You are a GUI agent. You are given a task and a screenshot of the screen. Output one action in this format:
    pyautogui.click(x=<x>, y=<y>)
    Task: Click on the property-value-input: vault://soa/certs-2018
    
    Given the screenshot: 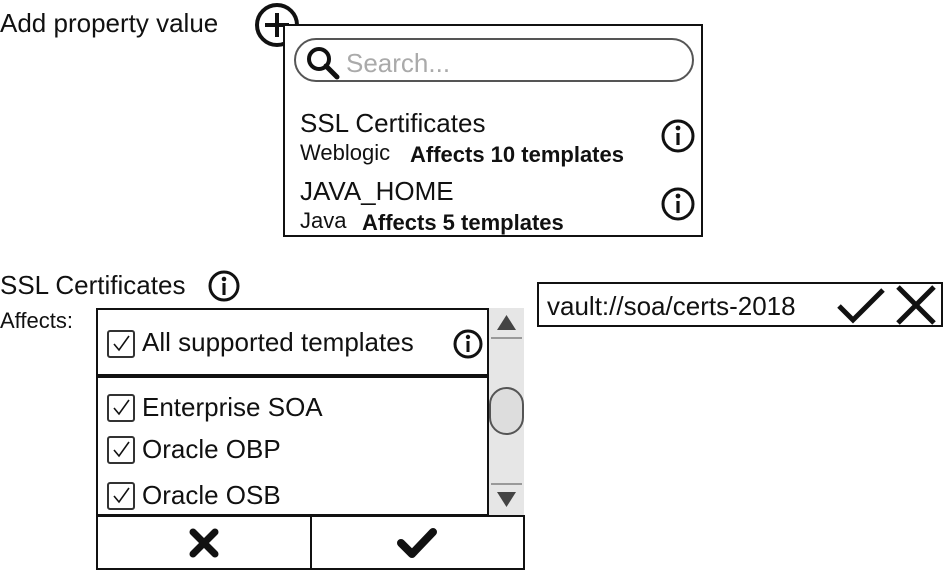 What is the action you would take?
    pyautogui.click(x=671, y=306)
    